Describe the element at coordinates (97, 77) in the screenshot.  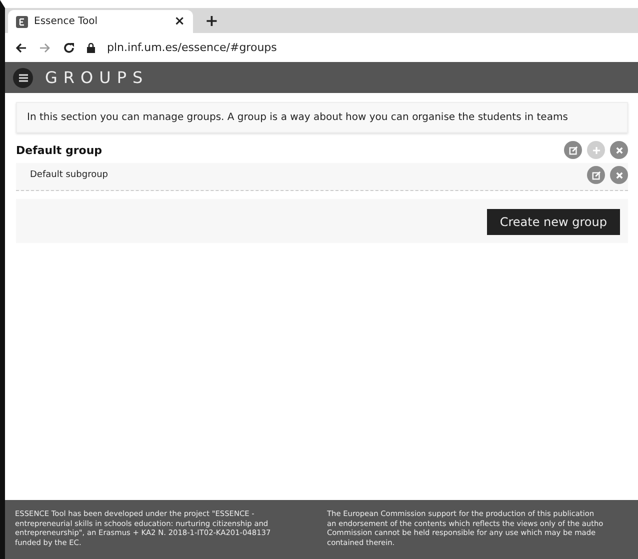
I see `page-title: GROUPS` at that location.